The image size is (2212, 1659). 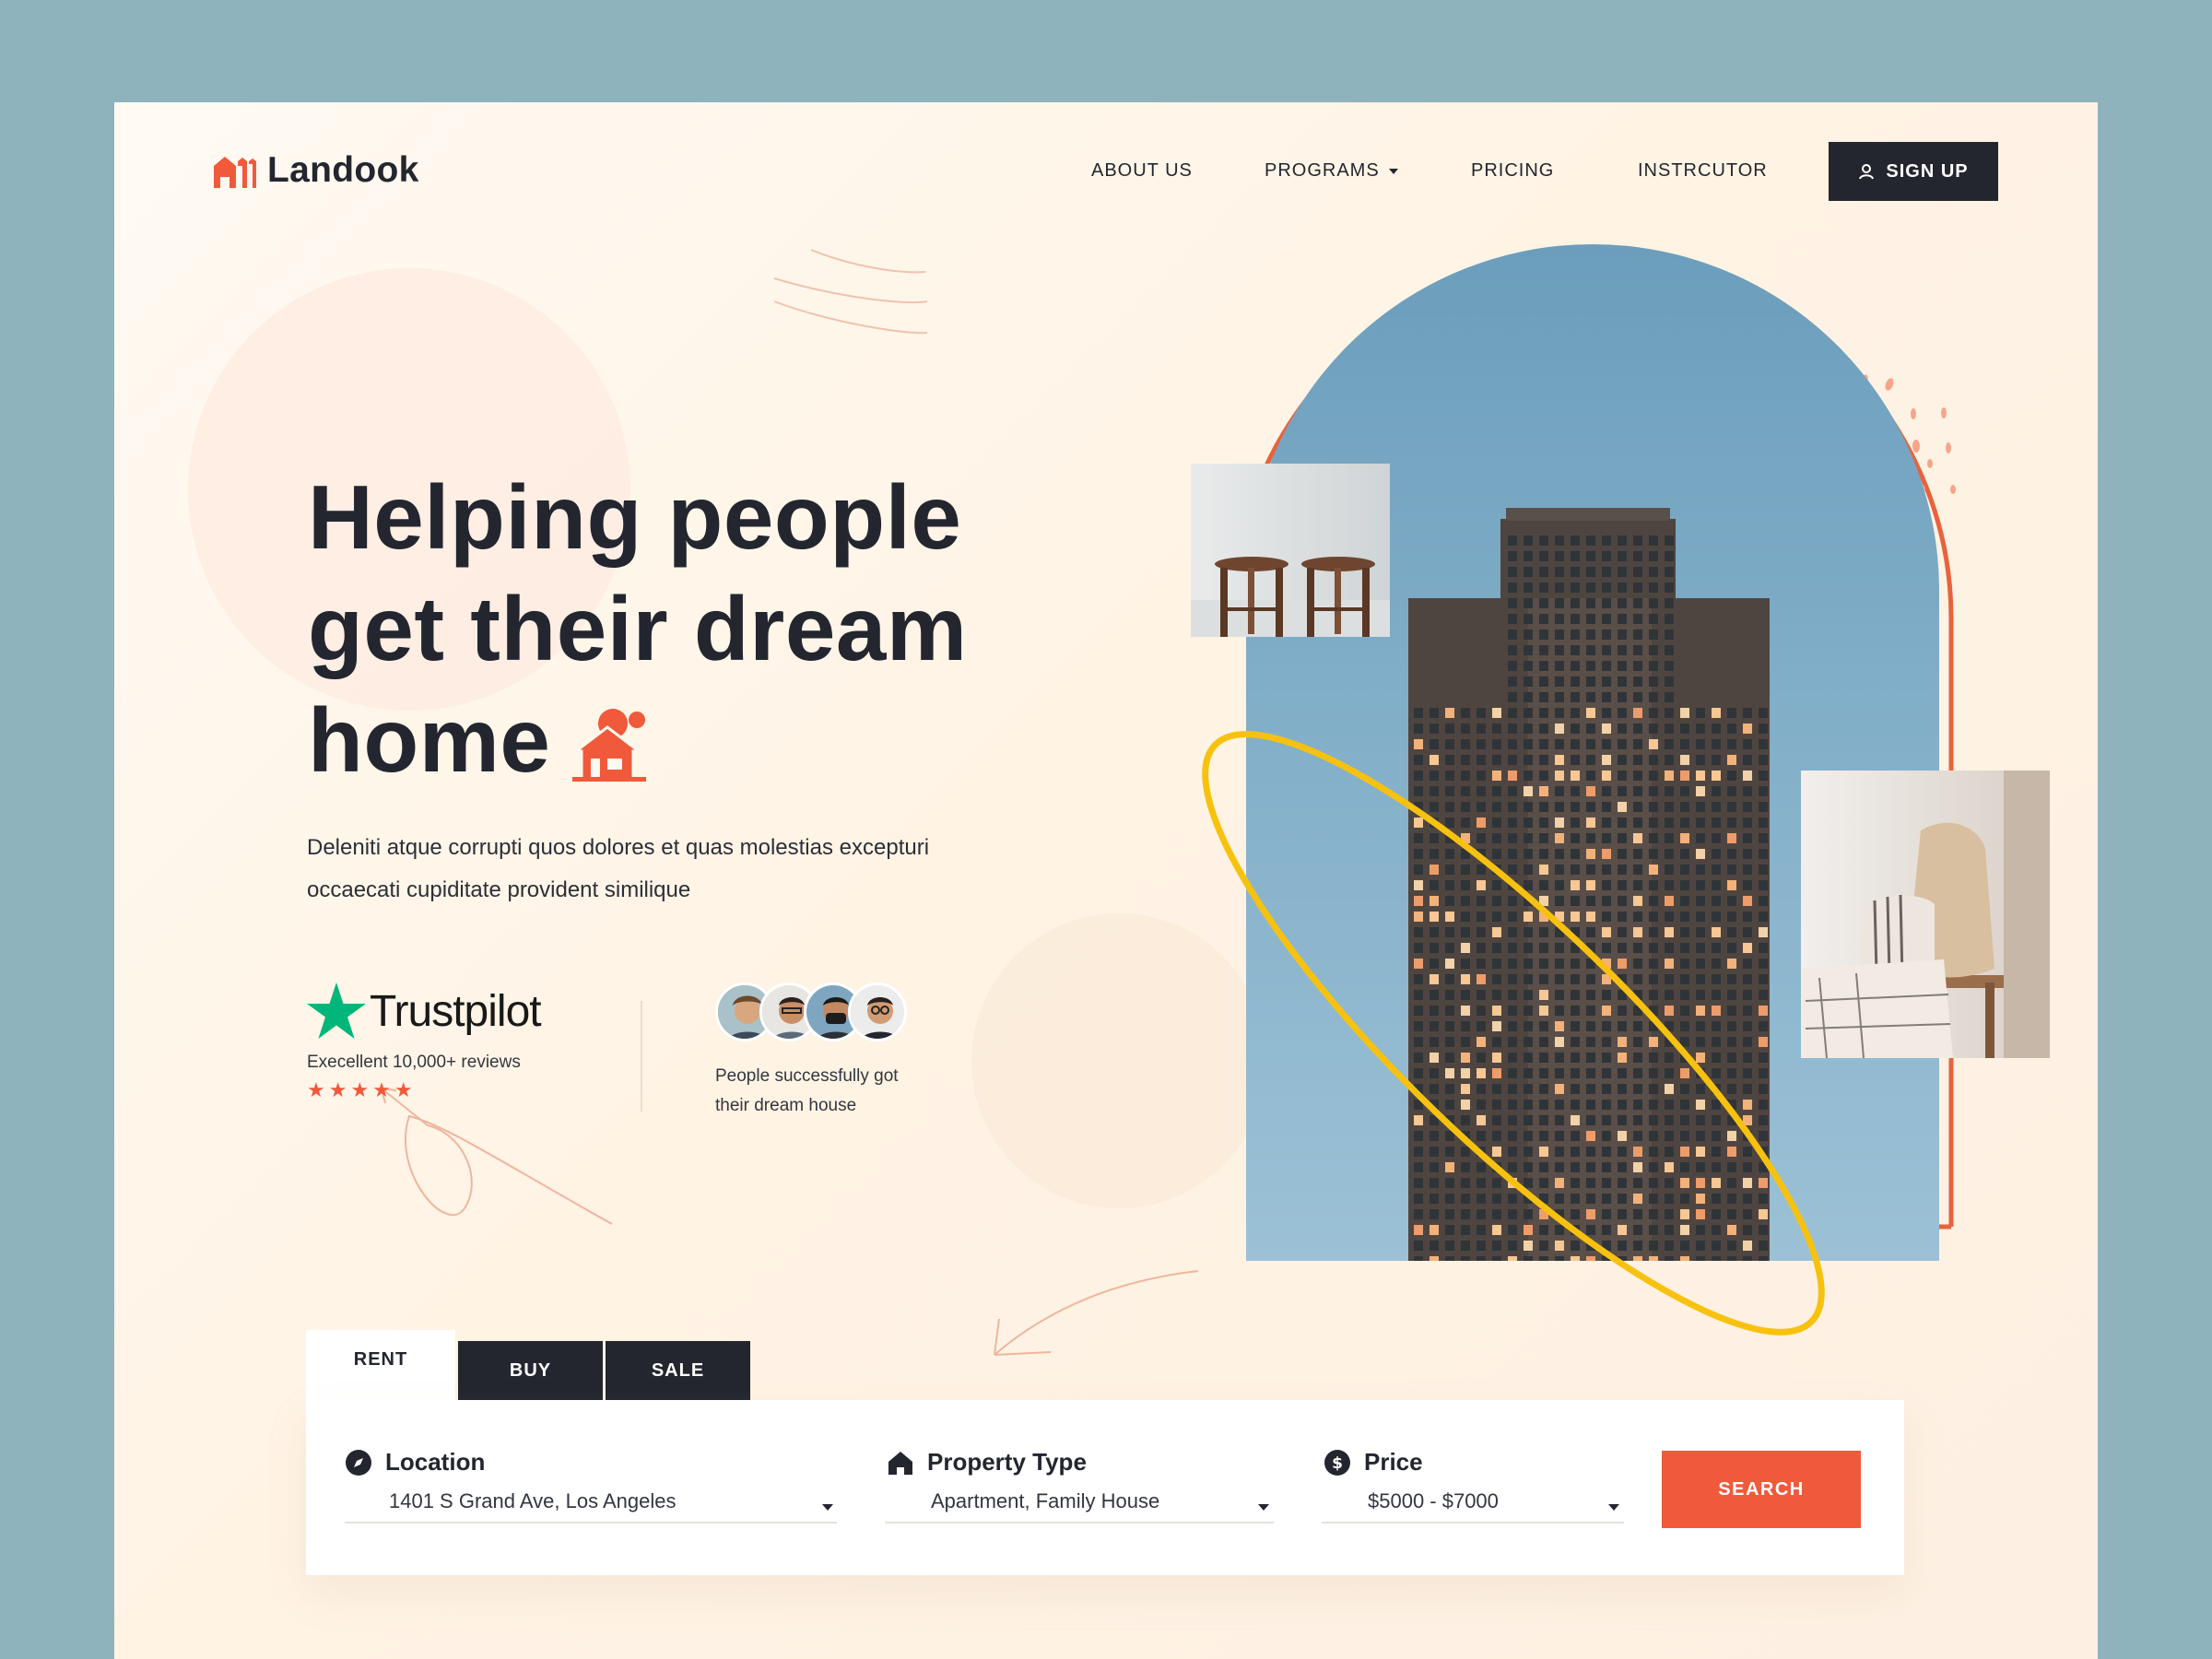 I want to click on location-field: Location 1401 S Grand Ave, Los Angeles, so click(x=511, y=1480).